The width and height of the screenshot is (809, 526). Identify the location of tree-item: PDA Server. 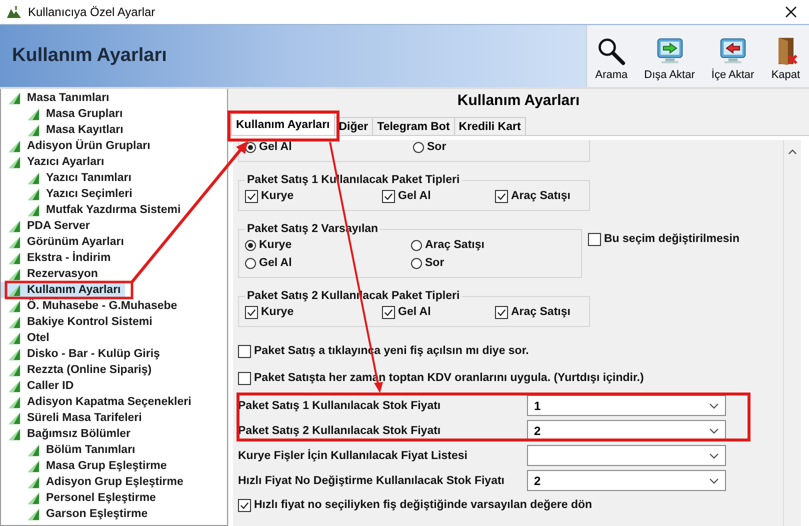
(47, 226).